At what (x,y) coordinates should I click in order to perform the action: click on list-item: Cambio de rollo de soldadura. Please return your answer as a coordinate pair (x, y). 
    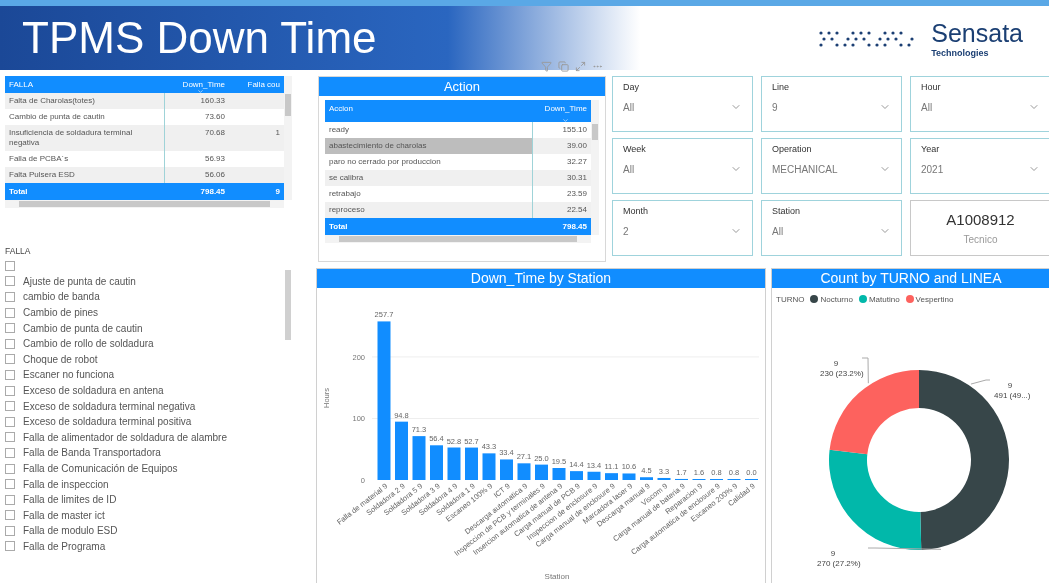
    Looking at the image, I should click on (88, 344).